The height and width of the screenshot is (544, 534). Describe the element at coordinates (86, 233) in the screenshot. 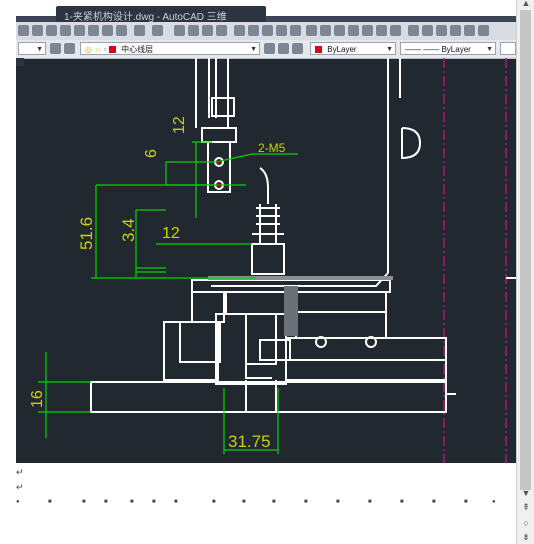

I see `dim-51-6: 51.6` at that location.